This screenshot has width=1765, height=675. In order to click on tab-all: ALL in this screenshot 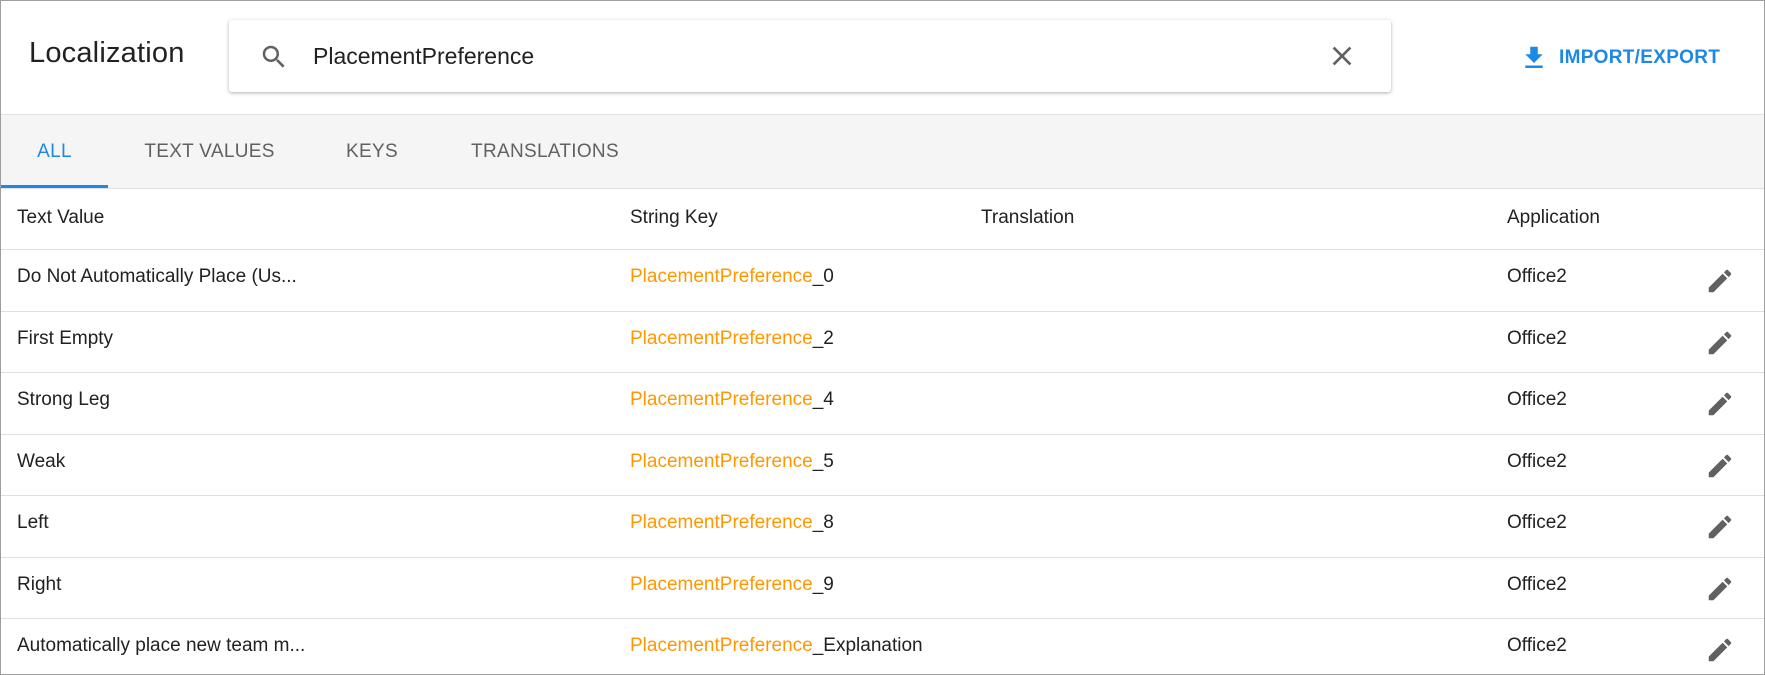, I will do `click(54, 152)`.